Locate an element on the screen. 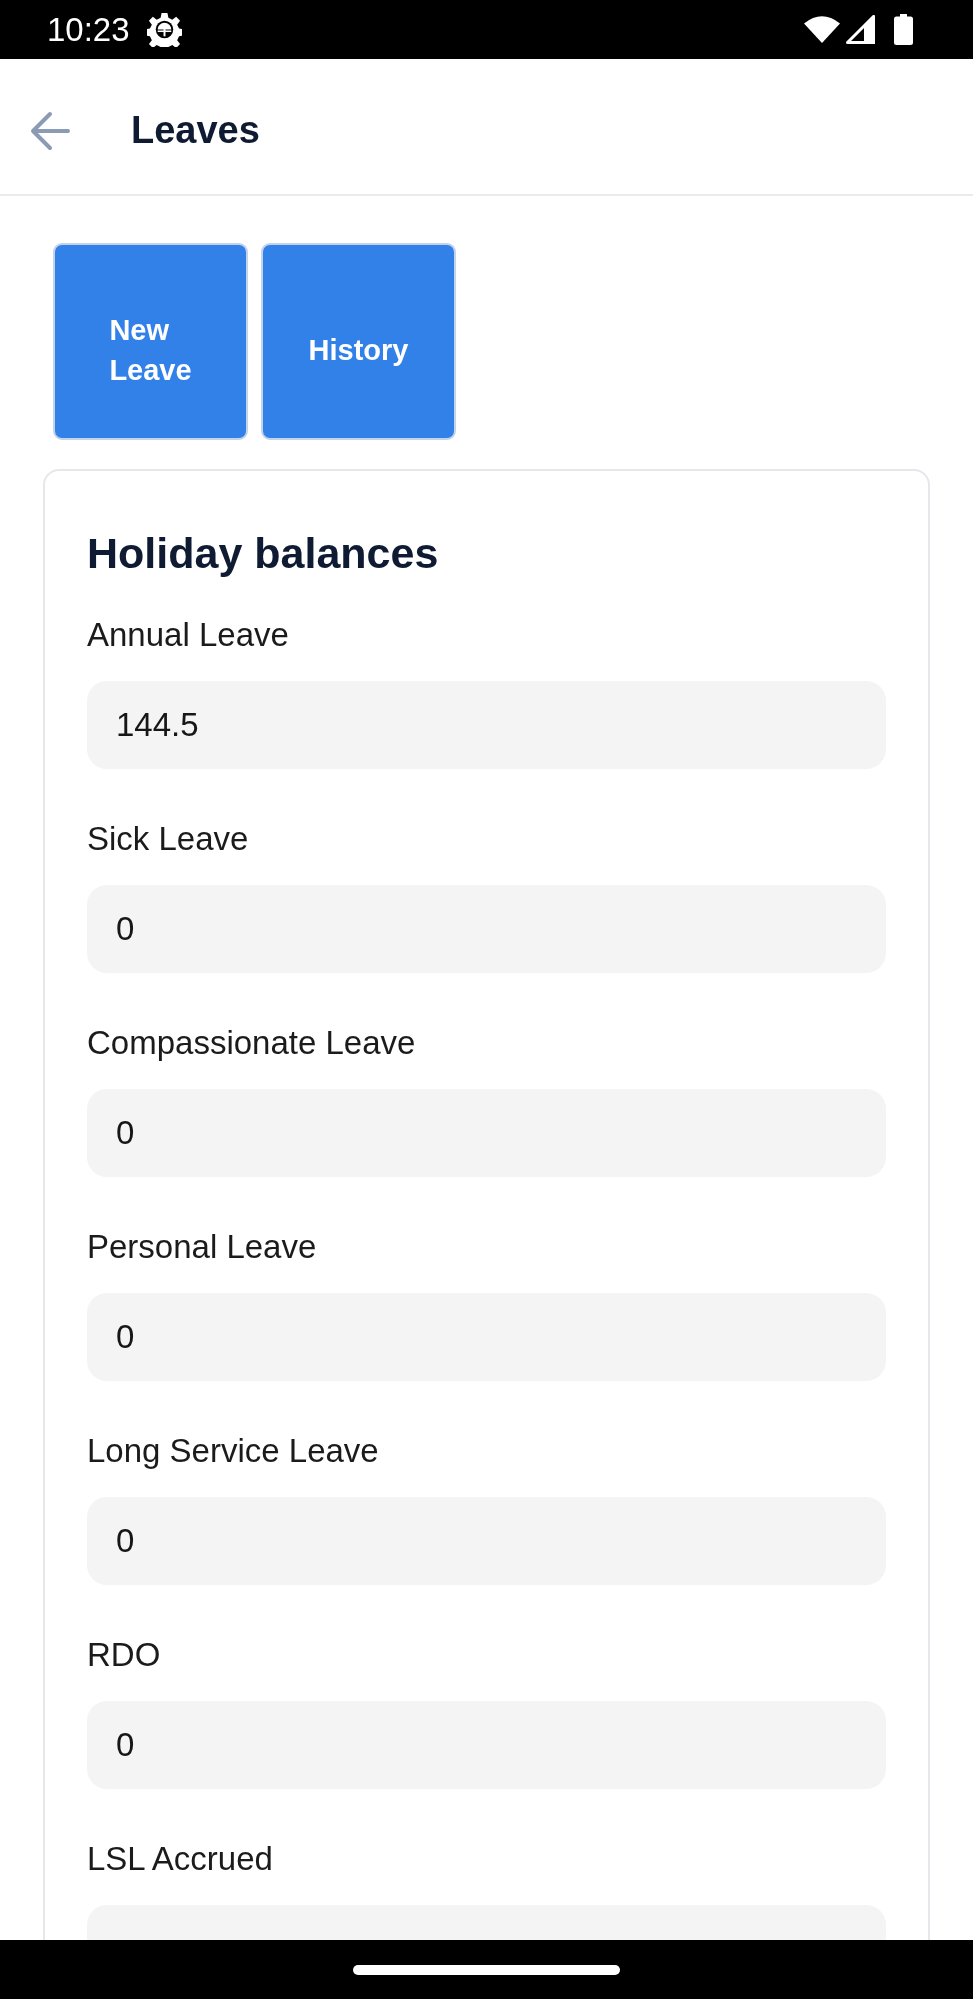  balance-field: 144.5 is located at coordinates (486, 725).